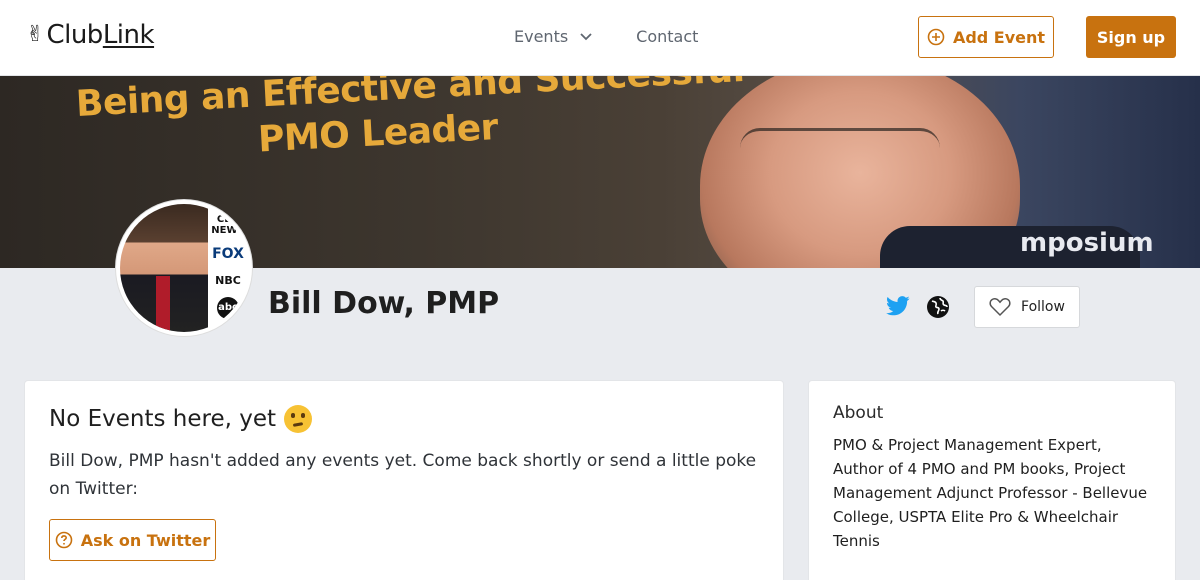  What do you see at coordinates (667, 36) in the screenshot?
I see `nav-contact-link: Contact` at bounding box center [667, 36].